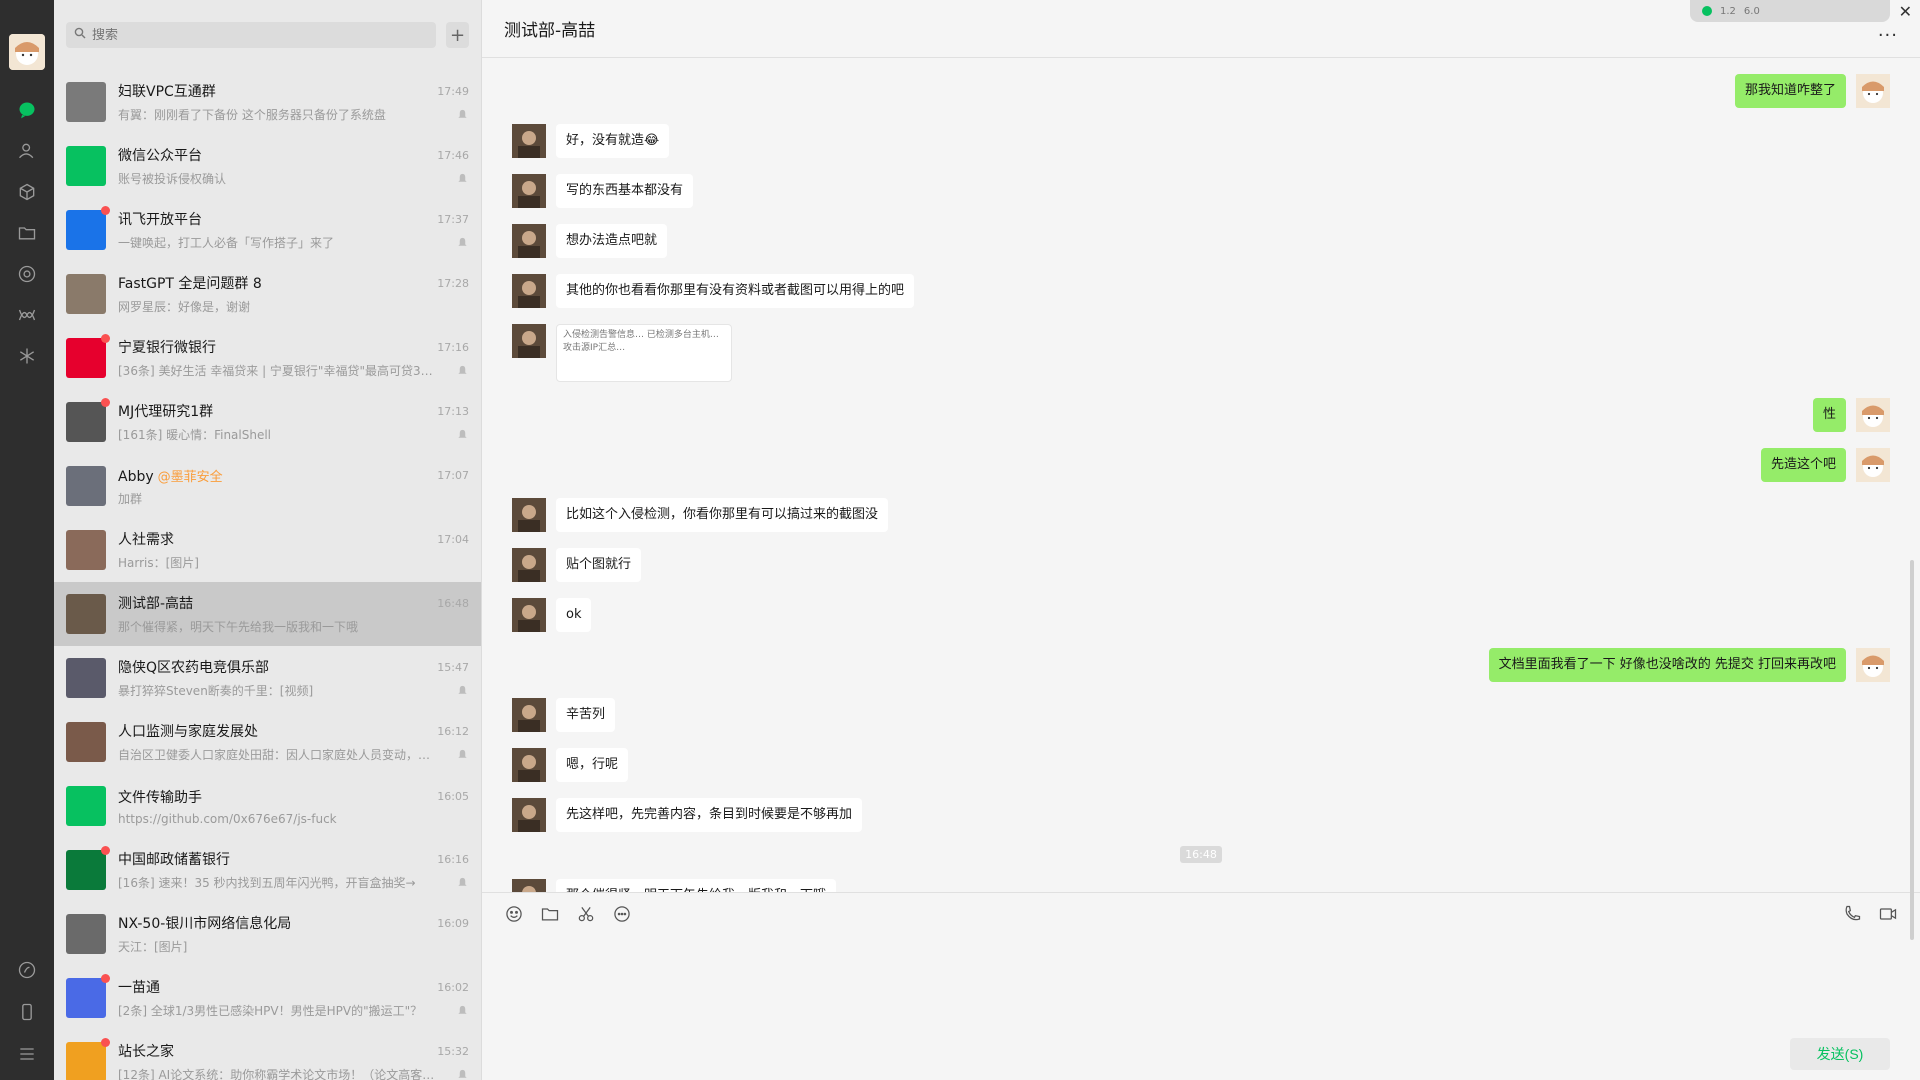 The image size is (1920, 1080). What do you see at coordinates (153, 947) in the screenshot?
I see `chat-preview: 天江：[图片]` at bounding box center [153, 947].